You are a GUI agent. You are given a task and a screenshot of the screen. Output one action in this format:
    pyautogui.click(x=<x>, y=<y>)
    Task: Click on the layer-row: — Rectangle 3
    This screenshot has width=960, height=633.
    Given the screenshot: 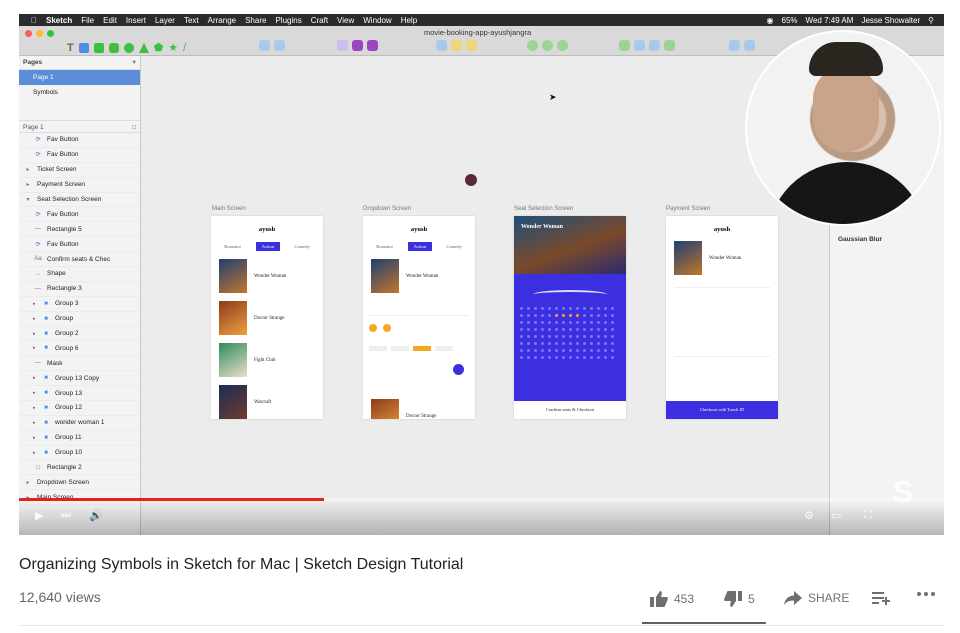 What is the action you would take?
    pyautogui.click(x=79, y=289)
    